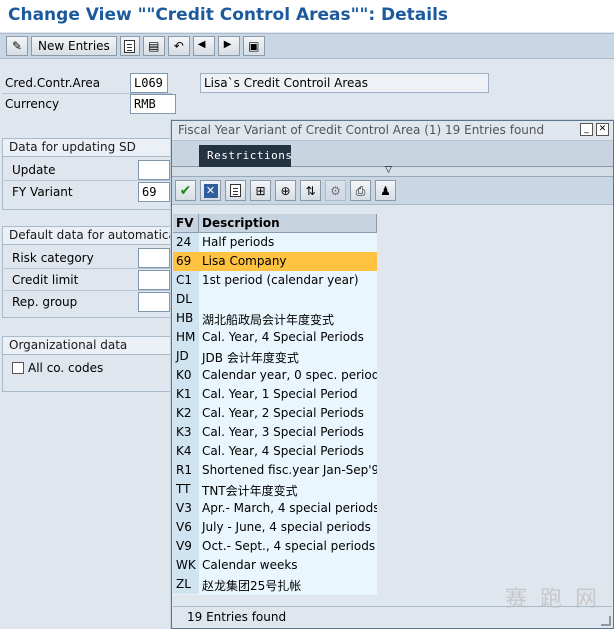 The height and width of the screenshot is (629, 614). What do you see at coordinates (74, 46) in the screenshot?
I see `new-entries-button: New Entries` at bounding box center [74, 46].